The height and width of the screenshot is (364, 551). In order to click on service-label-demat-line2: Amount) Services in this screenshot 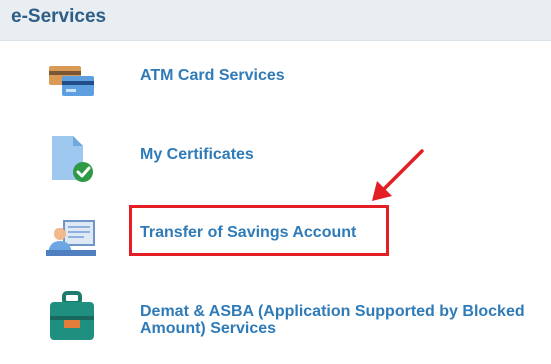, I will do `click(208, 328)`.